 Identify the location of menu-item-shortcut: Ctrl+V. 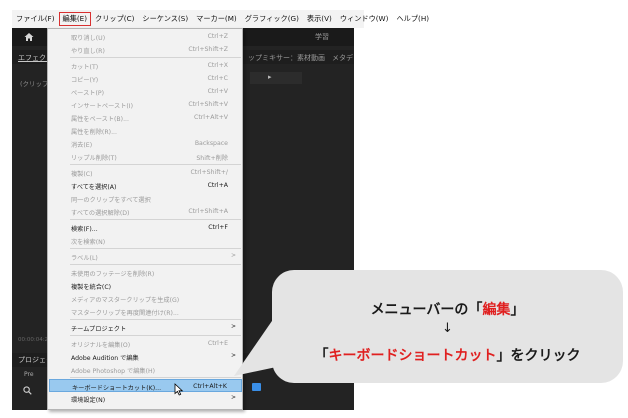
(217, 91).